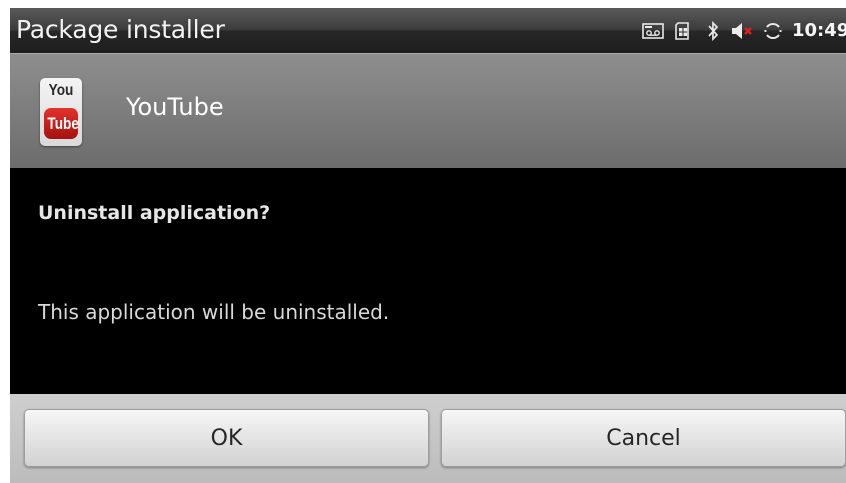 The height and width of the screenshot is (483, 846). I want to click on app-icon-text-bottom: Tube, so click(63, 123).